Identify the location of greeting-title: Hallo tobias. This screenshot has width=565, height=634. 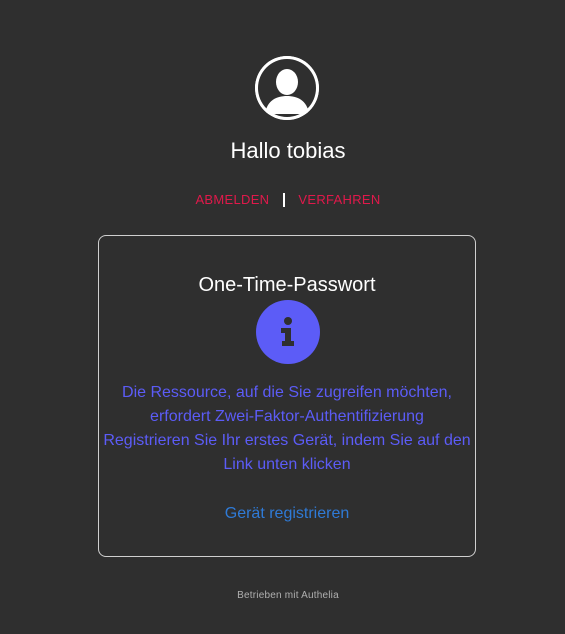
(288, 150).